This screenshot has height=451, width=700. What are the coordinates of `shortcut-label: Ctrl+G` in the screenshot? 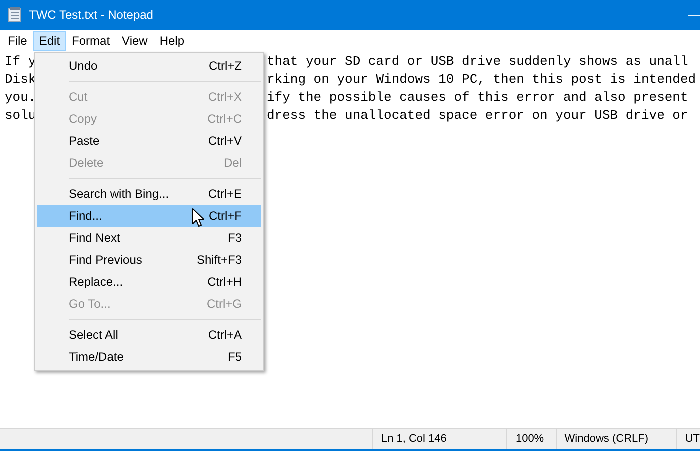 It's located at (224, 304).